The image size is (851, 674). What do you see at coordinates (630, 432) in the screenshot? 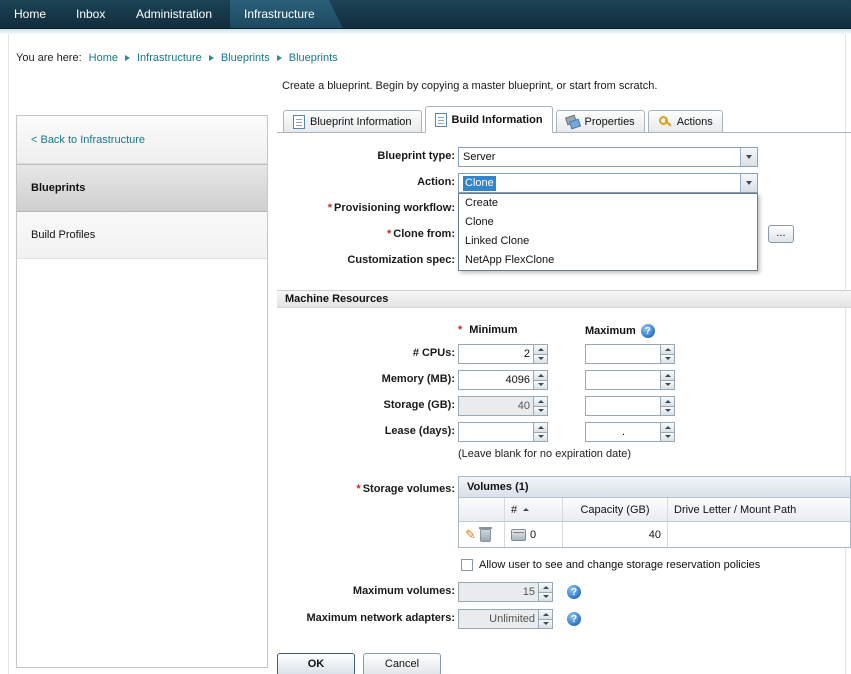
I see `lease-max-field` at bounding box center [630, 432].